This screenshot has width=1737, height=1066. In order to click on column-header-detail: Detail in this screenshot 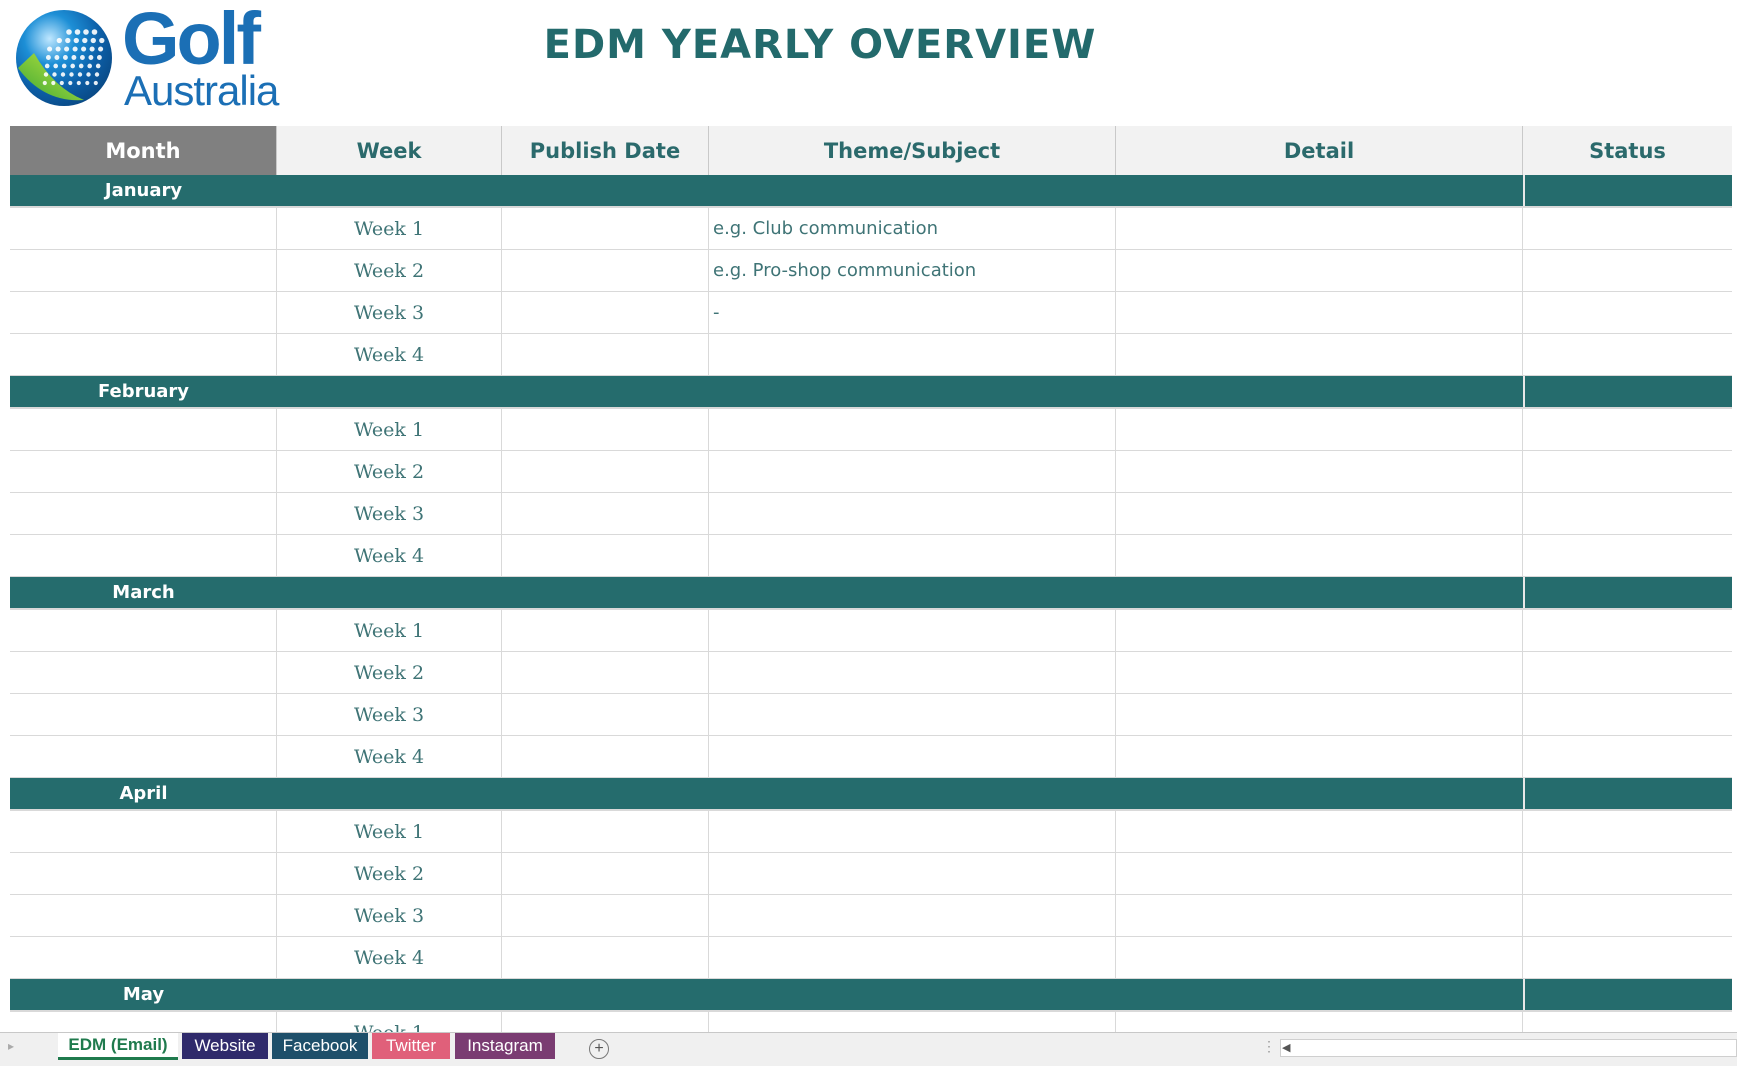, I will do `click(1319, 150)`.